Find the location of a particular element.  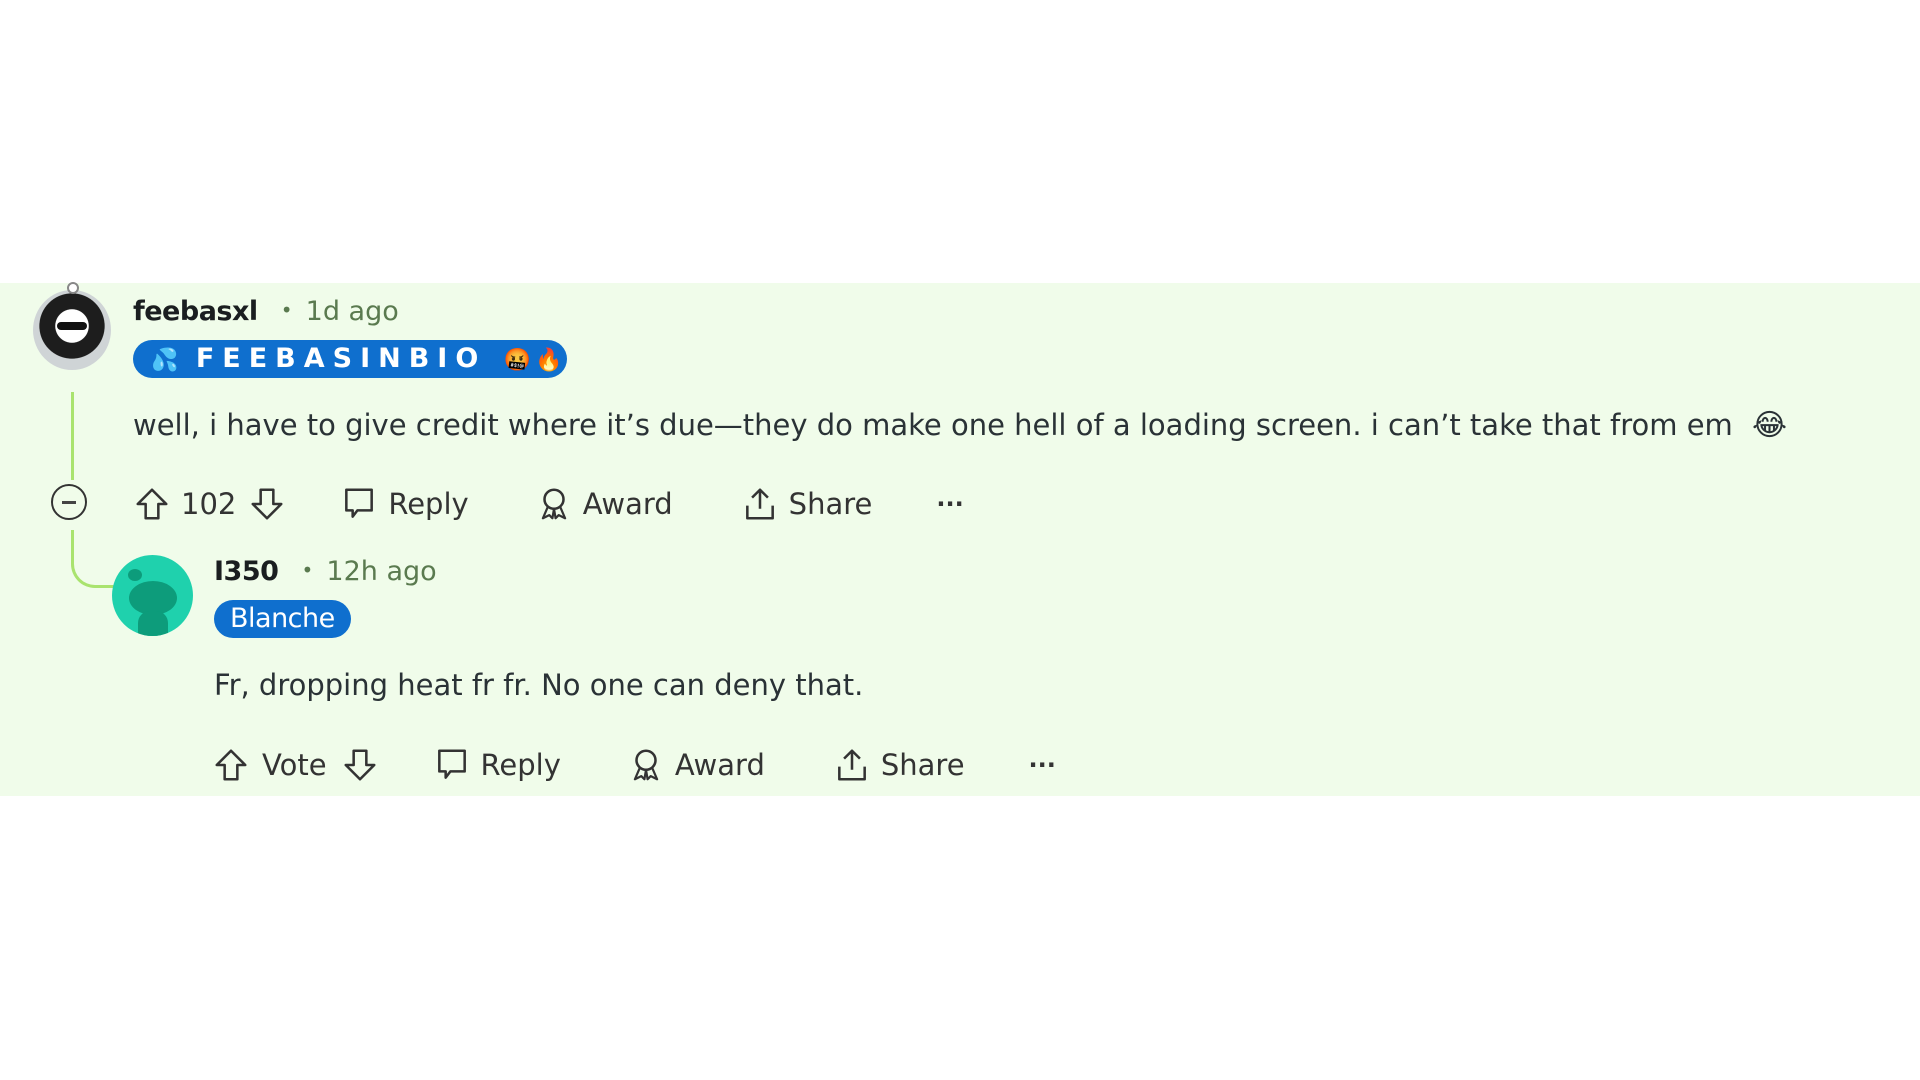

avatar-sunglasses is located at coordinates (72, 326).